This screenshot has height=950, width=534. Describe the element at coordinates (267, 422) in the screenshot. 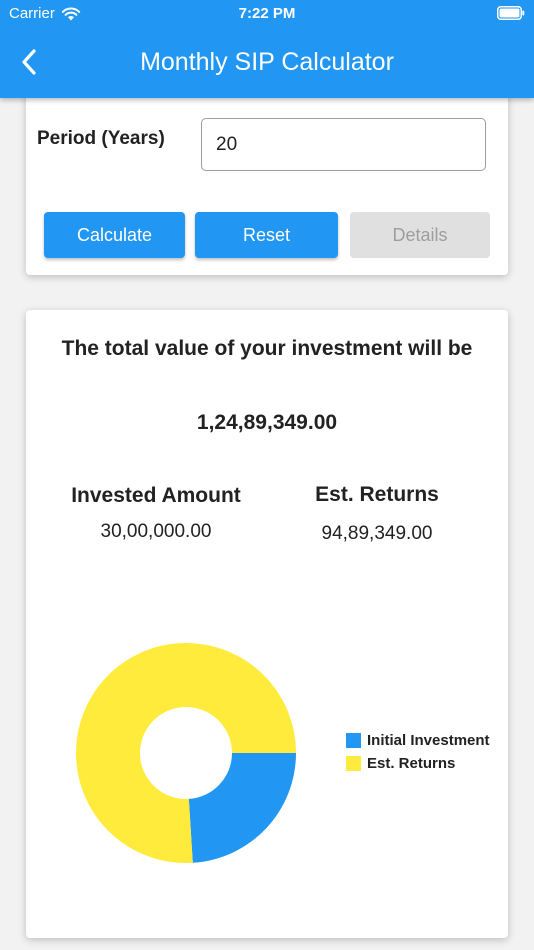

I see `total-value: 1,24,89,349.00` at that location.